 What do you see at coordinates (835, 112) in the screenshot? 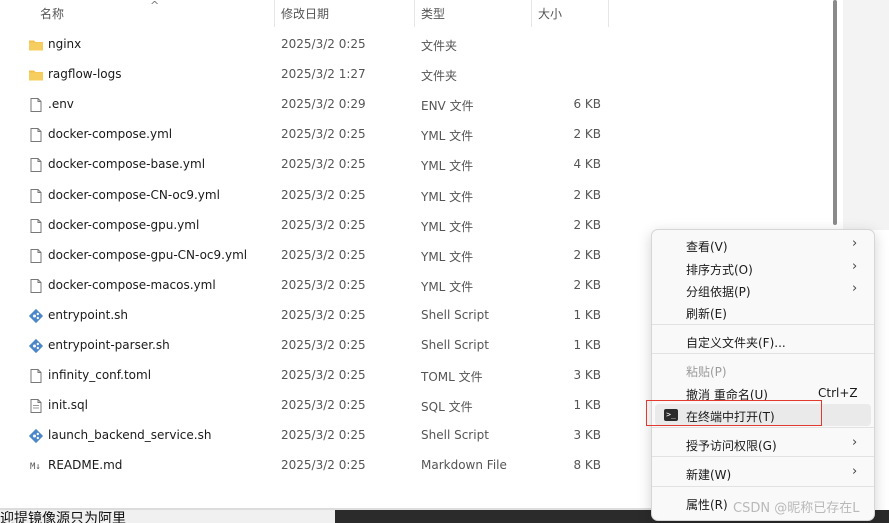
I see `vertical-scrollbar` at bounding box center [835, 112].